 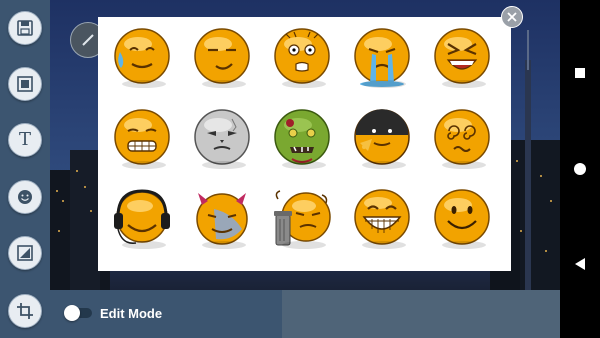 I want to click on text-button: T, so click(x=25, y=140).